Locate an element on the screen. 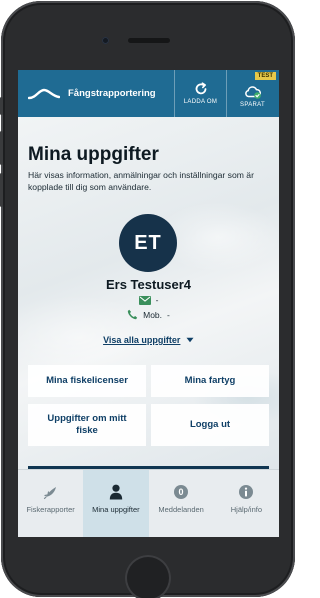  volume-up-button is located at coordinates (1, 148).